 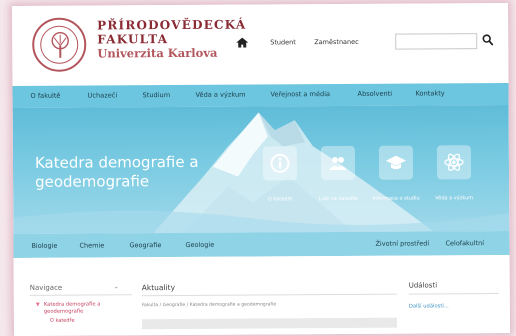 What do you see at coordinates (103, 95) in the screenshot?
I see `nav-item-uchazeci: Uchazeči` at bounding box center [103, 95].